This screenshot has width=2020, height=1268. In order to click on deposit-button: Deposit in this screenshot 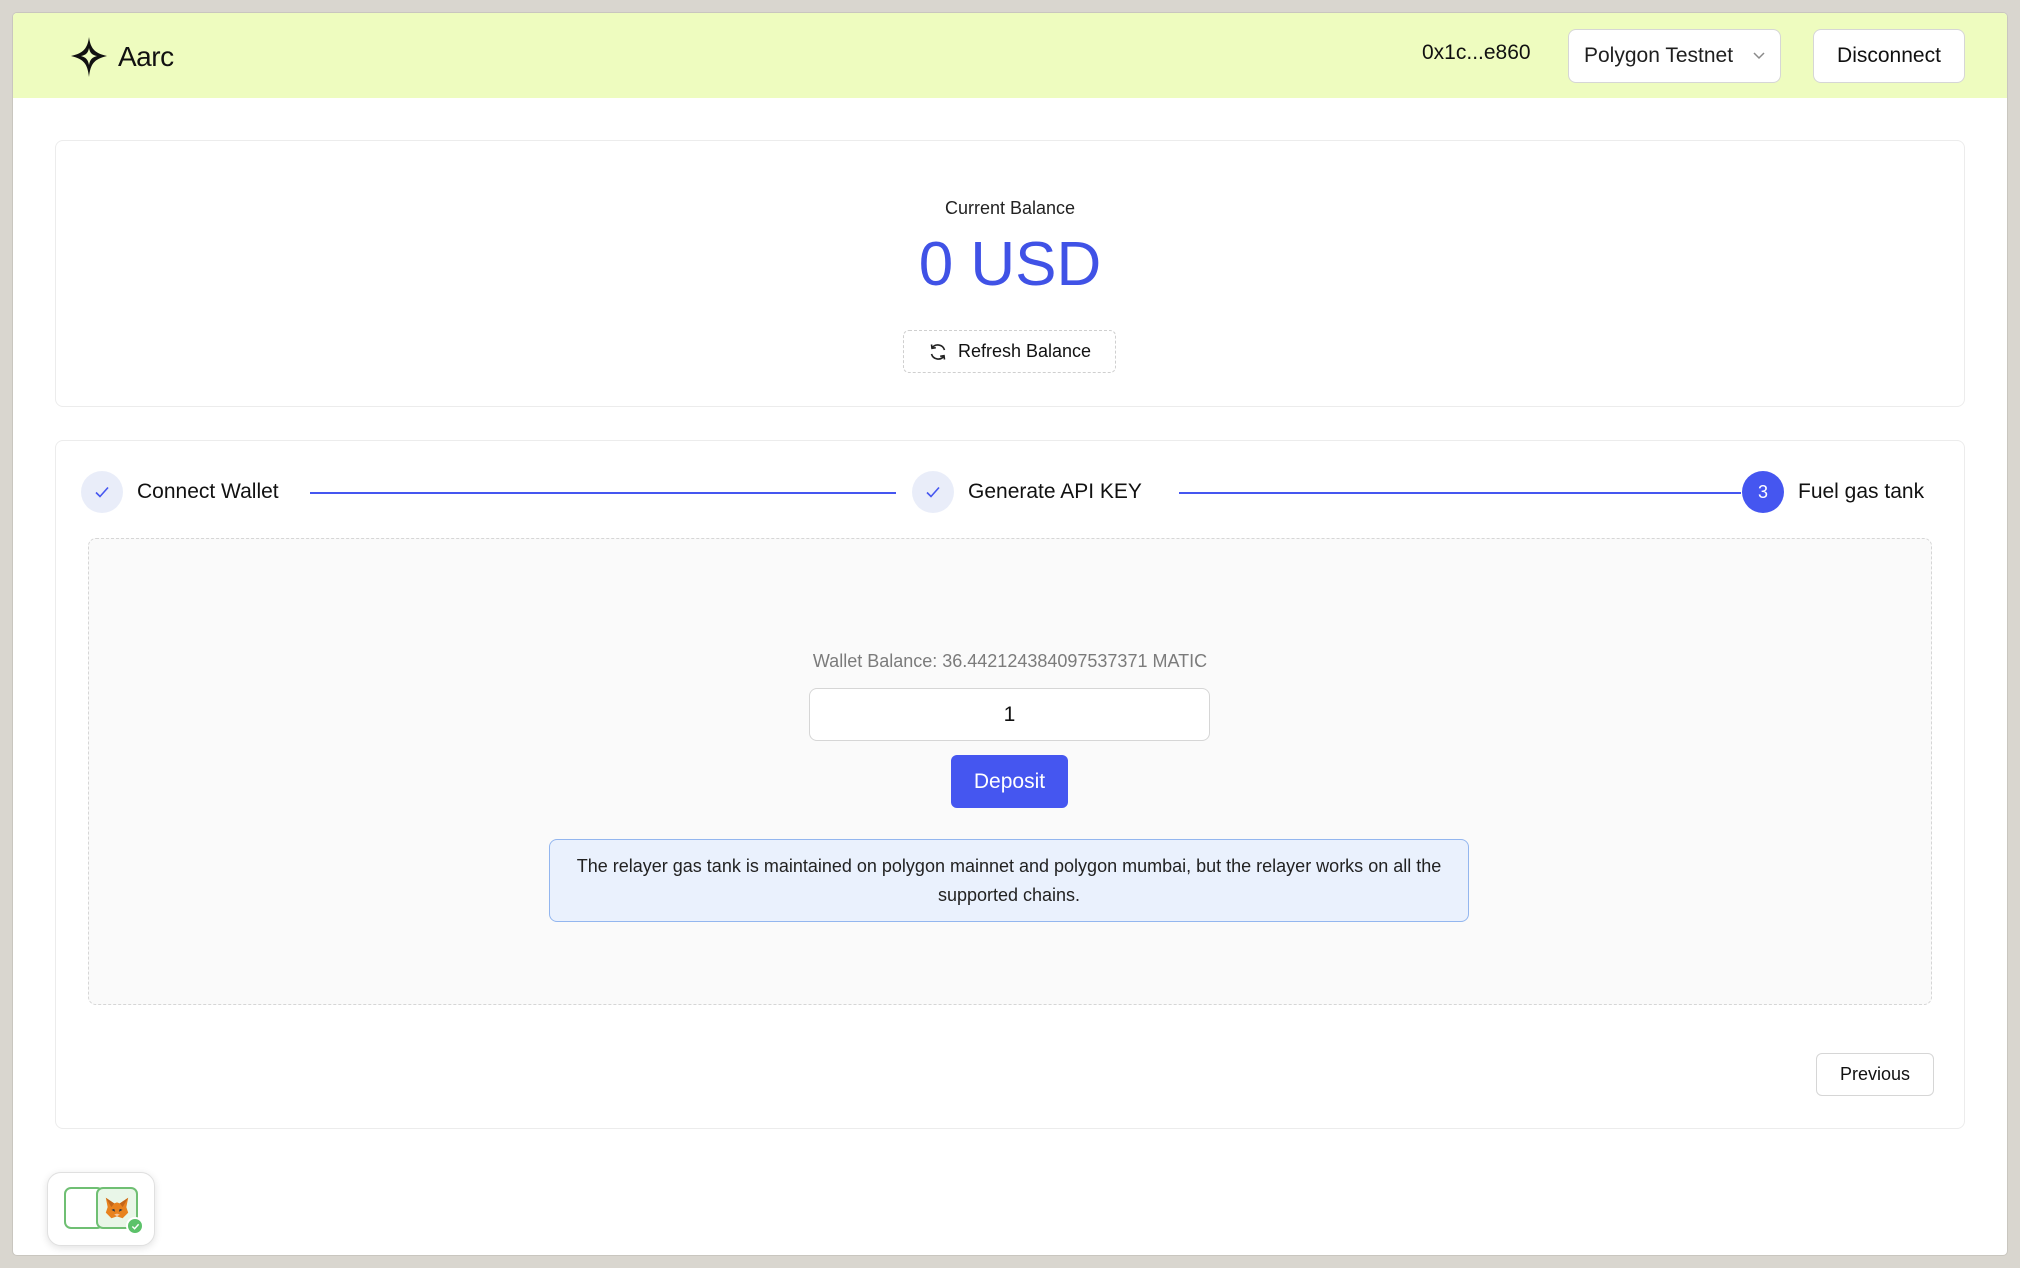, I will do `click(1009, 781)`.